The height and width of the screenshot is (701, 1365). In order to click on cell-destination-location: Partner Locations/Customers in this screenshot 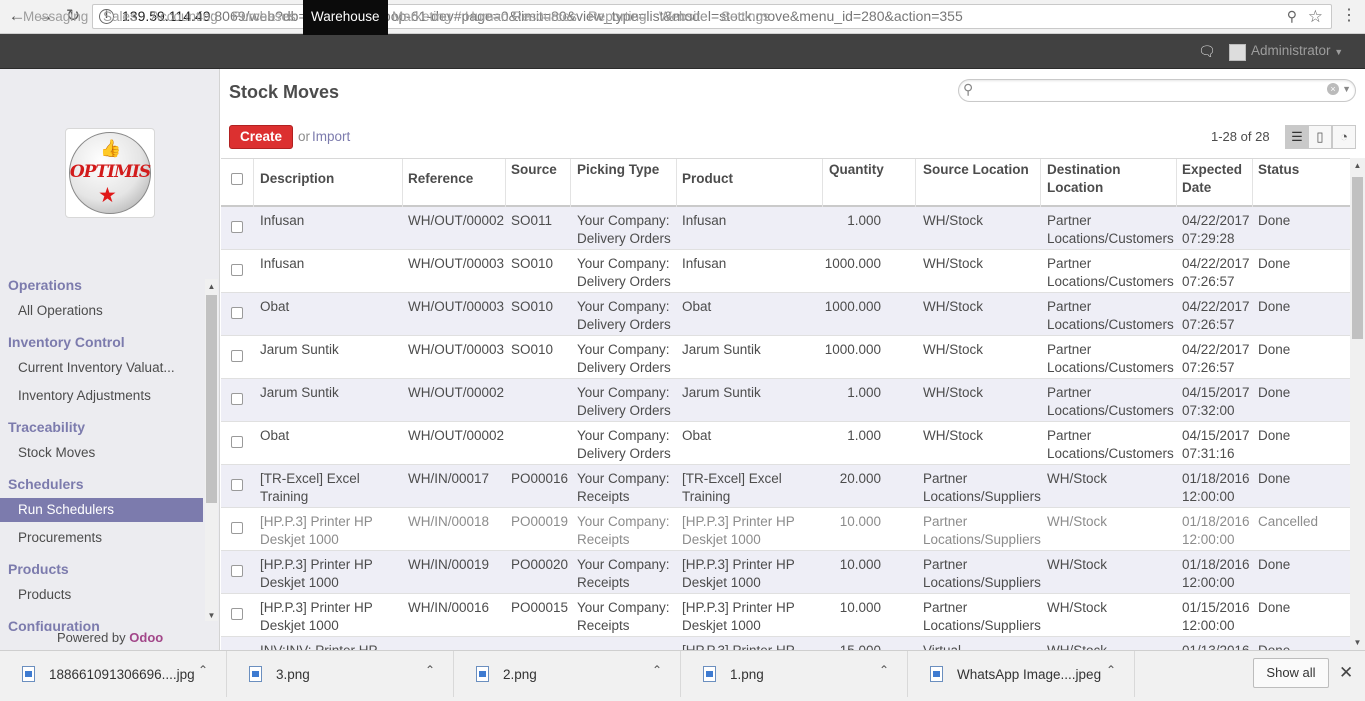, I will do `click(1110, 272)`.